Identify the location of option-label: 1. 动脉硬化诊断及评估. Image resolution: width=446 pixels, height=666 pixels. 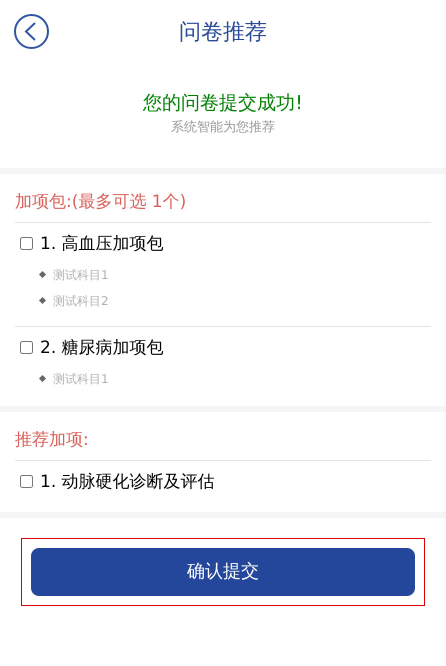
(127, 482).